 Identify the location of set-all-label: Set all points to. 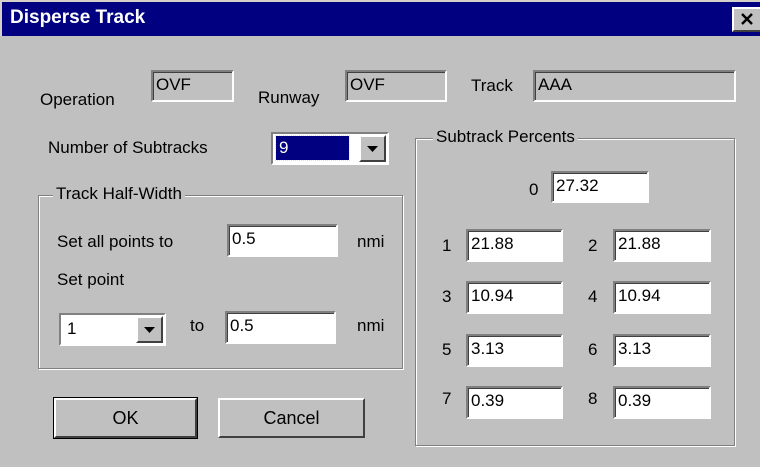
(115, 241).